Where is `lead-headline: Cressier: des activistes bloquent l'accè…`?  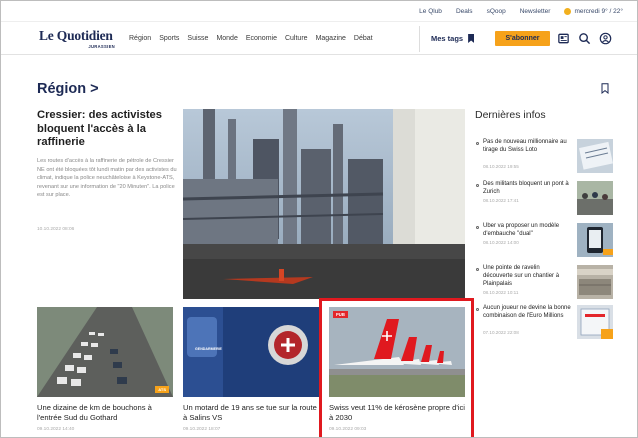 lead-headline: Cressier: des activistes bloquent l'accè… is located at coordinates (107, 129).